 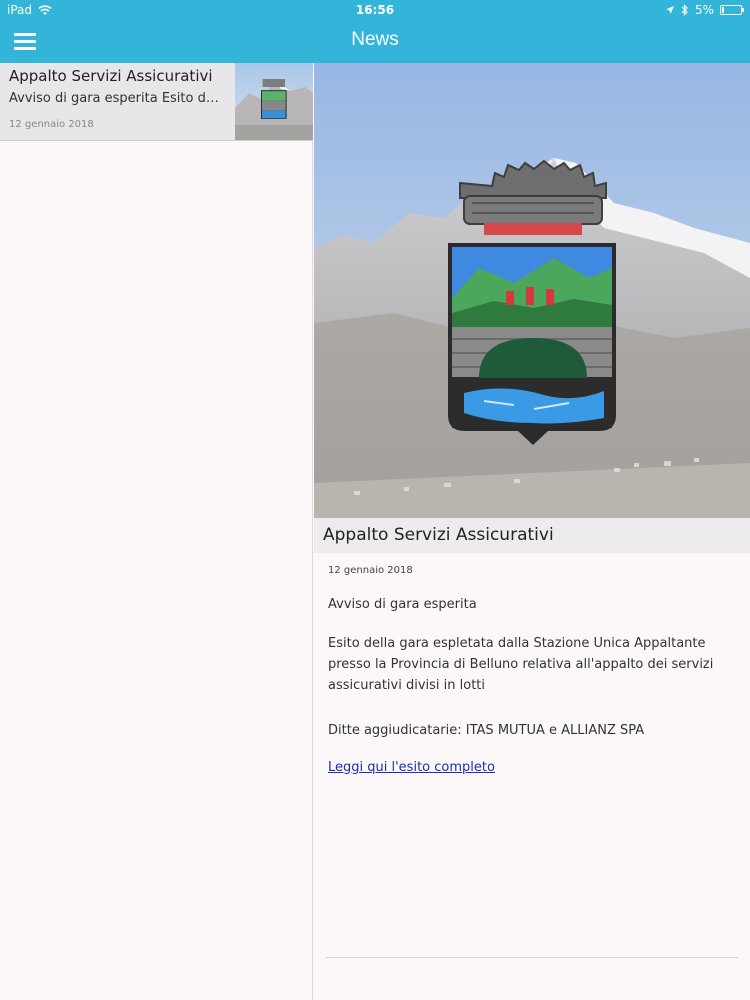 I want to click on status-time: 16:56, so click(x=375, y=10).